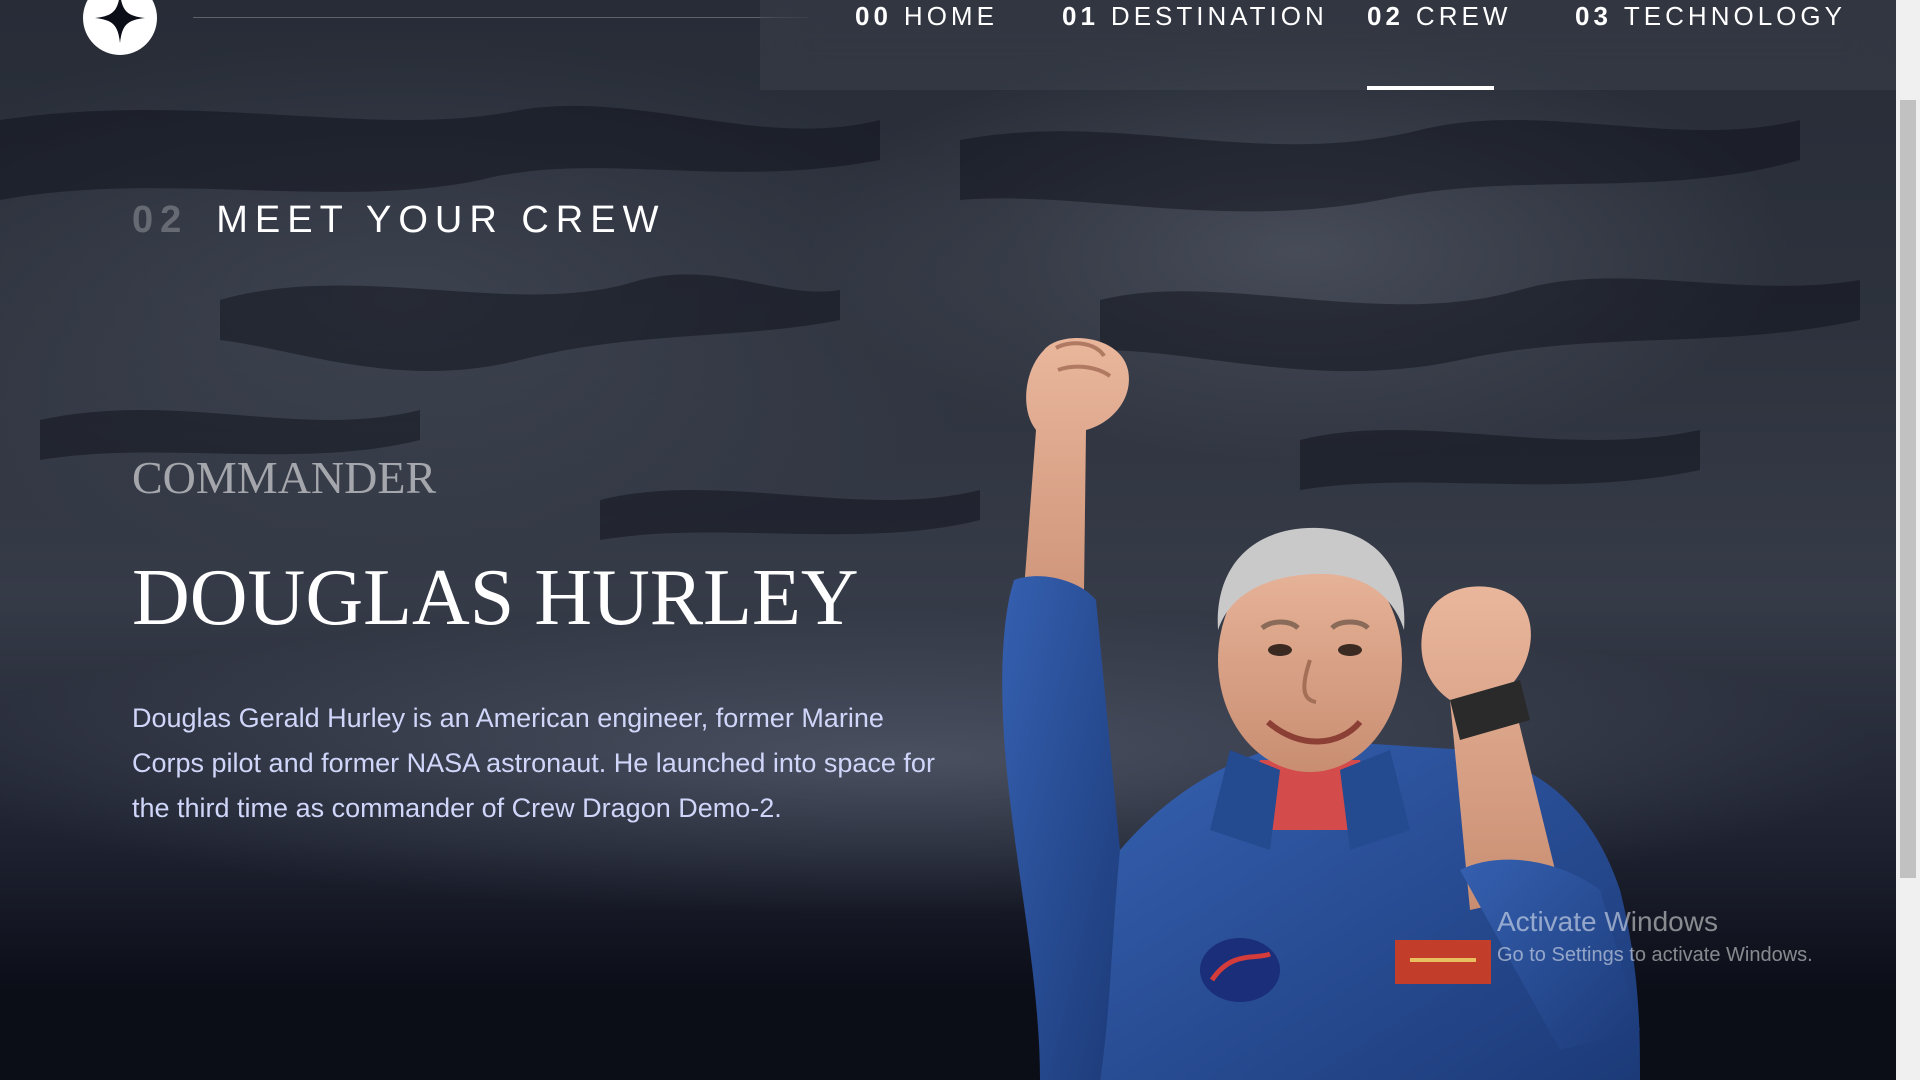 The height and width of the screenshot is (1080, 1920). I want to click on watermark-subtitle: Go to Settings to activate Windows., so click(1655, 955).